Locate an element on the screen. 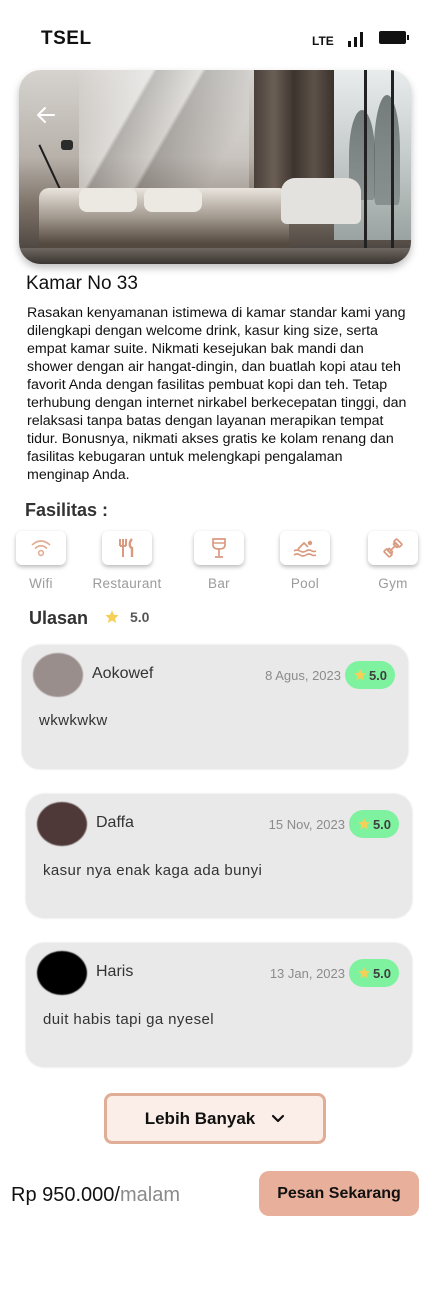 Image resolution: width=430 pixels, height=1299 pixels. back-button is located at coordinates (46, 115).